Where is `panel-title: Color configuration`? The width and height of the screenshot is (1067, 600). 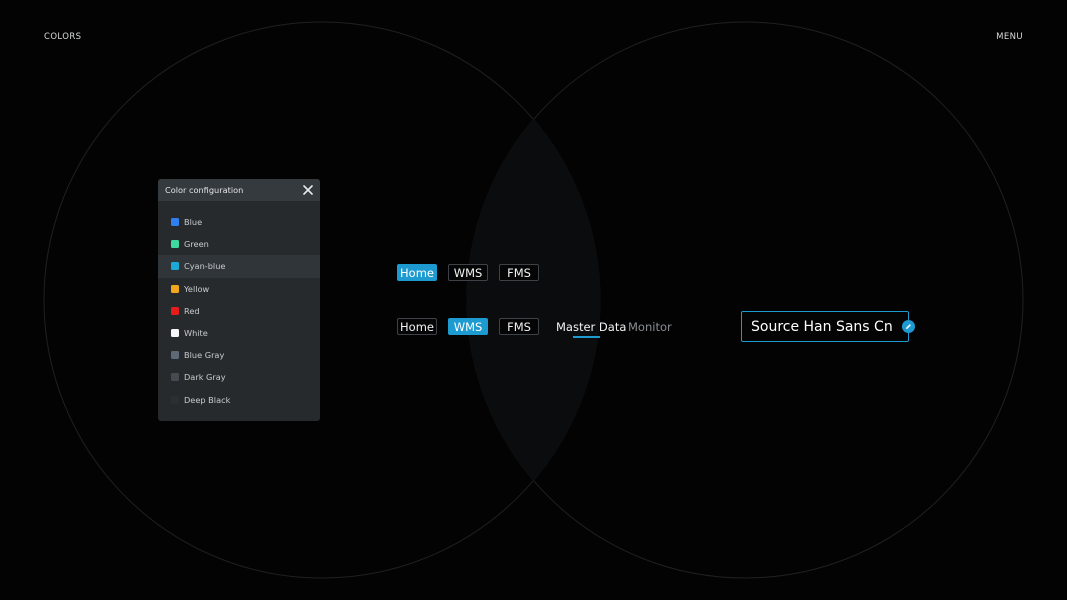
panel-title: Color configuration is located at coordinates (204, 190).